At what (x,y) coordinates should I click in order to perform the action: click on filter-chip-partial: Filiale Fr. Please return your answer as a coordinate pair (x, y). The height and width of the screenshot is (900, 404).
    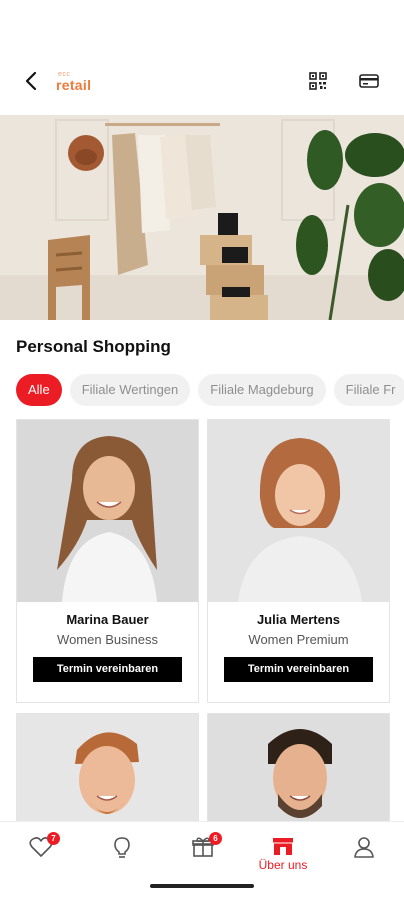
    Looking at the image, I should click on (368, 390).